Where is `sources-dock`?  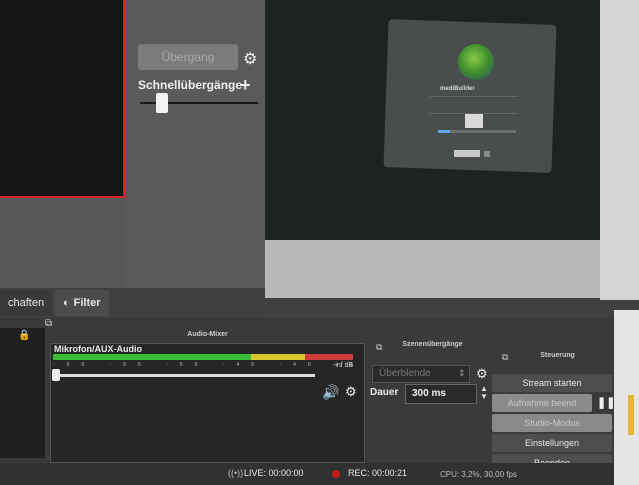 sources-dock is located at coordinates (22, 393).